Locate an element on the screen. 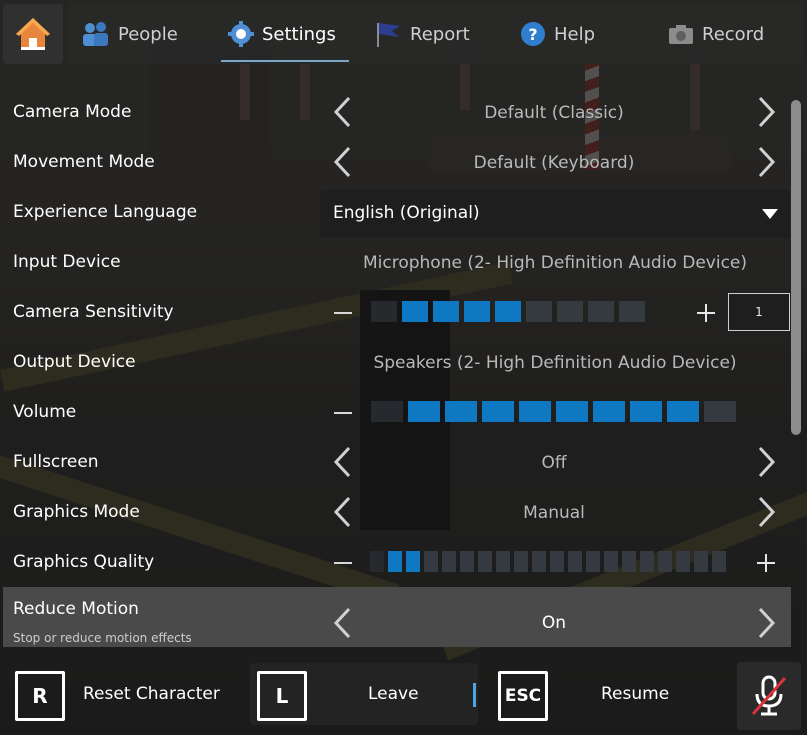 The width and height of the screenshot is (807, 735). experience-language-label: Experience Language is located at coordinates (105, 212).